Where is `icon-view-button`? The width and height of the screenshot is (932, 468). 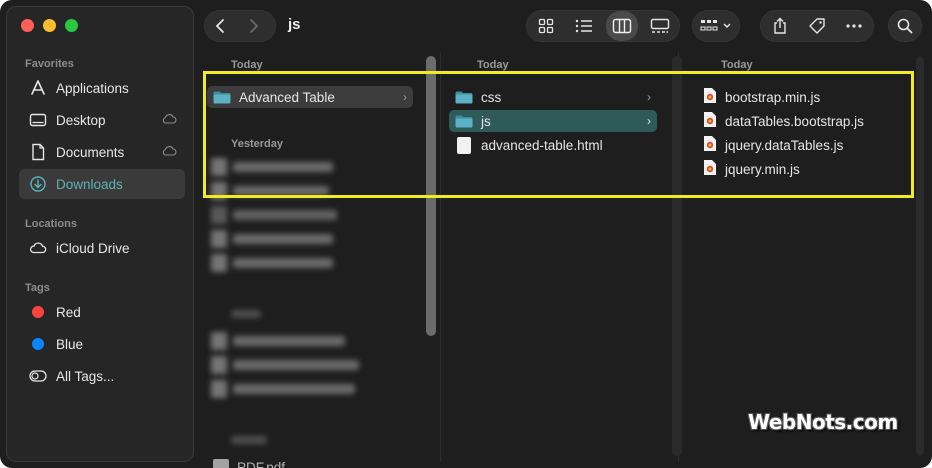
icon-view-button is located at coordinates (546, 26).